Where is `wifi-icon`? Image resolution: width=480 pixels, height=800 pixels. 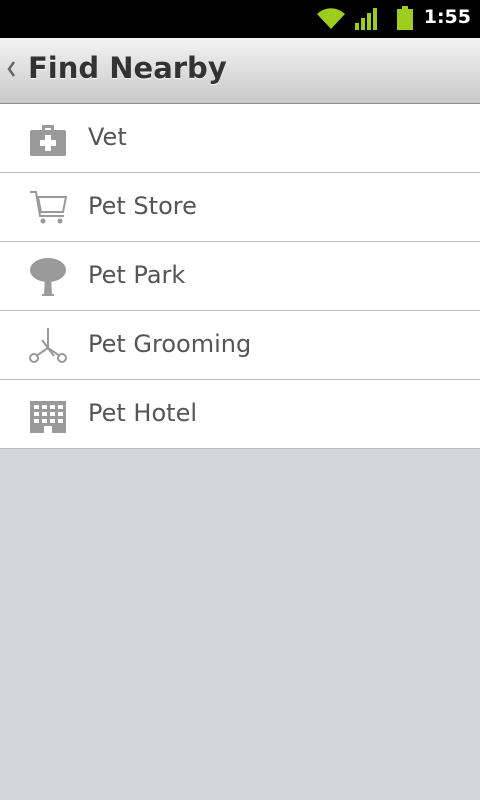
wifi-icon is located at coordinates (331, 18).